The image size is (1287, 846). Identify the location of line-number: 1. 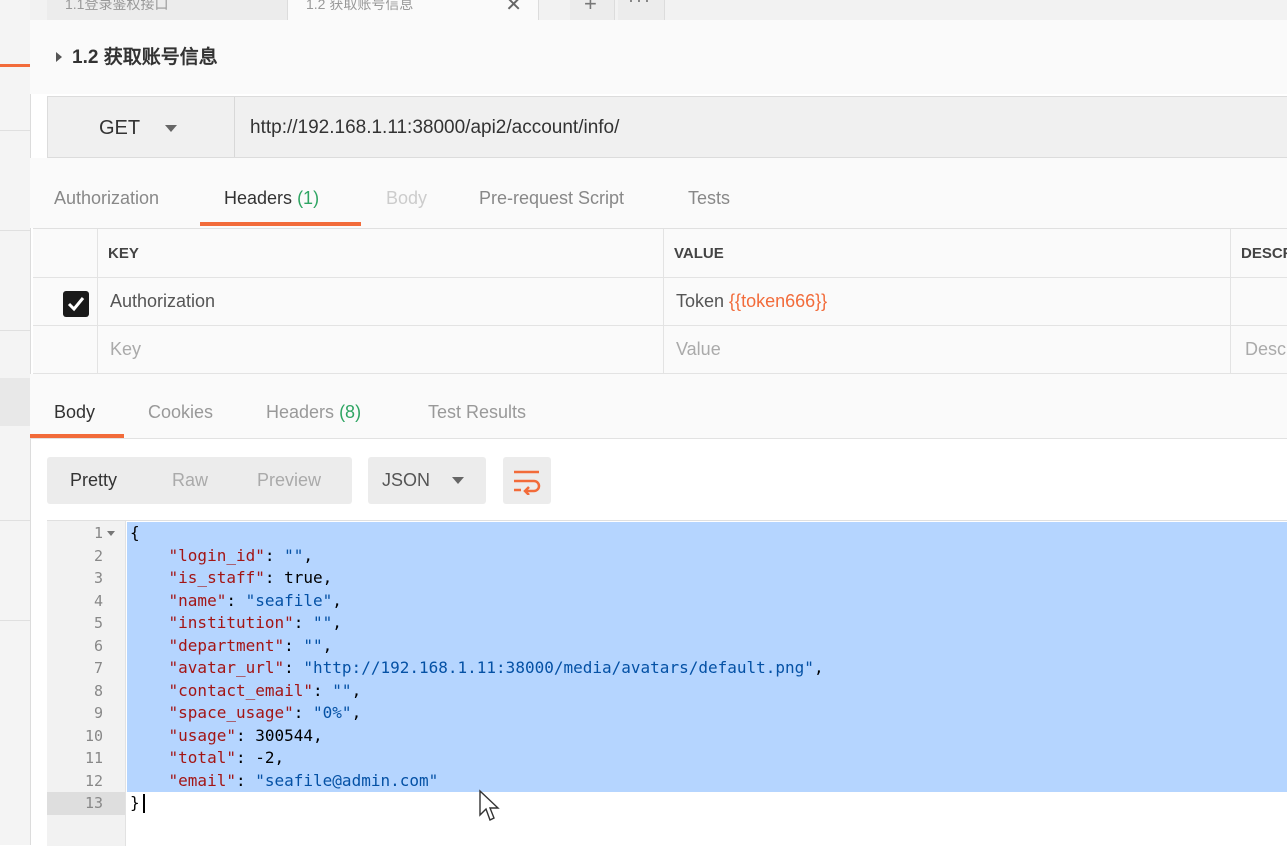
(98, 533).